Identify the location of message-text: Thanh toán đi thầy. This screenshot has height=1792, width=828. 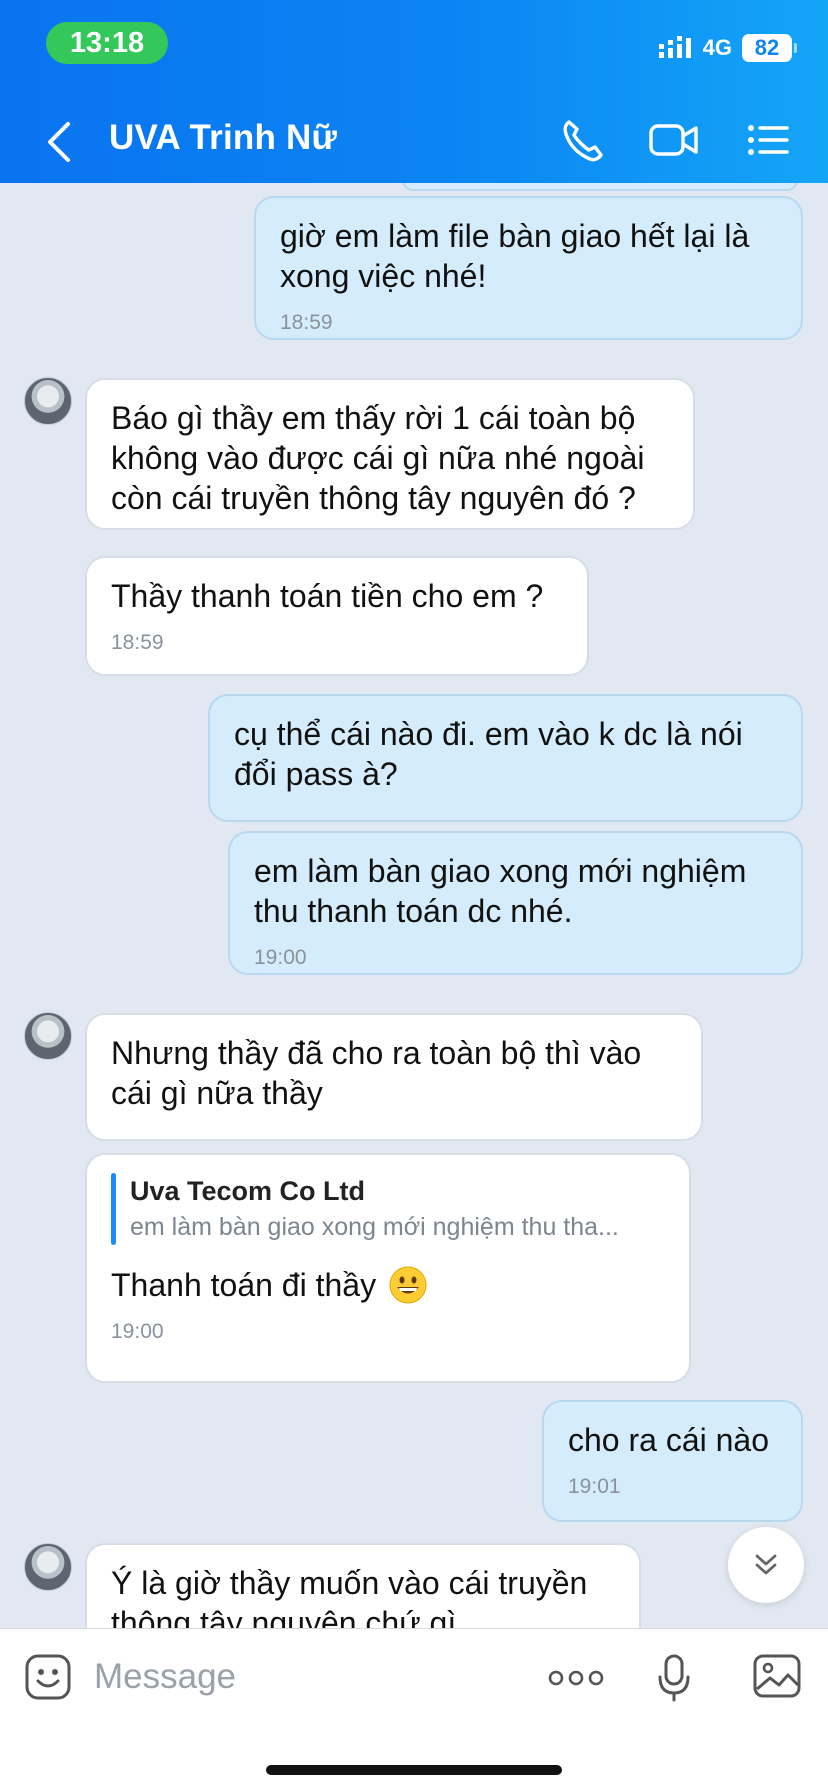
(244, 1285).